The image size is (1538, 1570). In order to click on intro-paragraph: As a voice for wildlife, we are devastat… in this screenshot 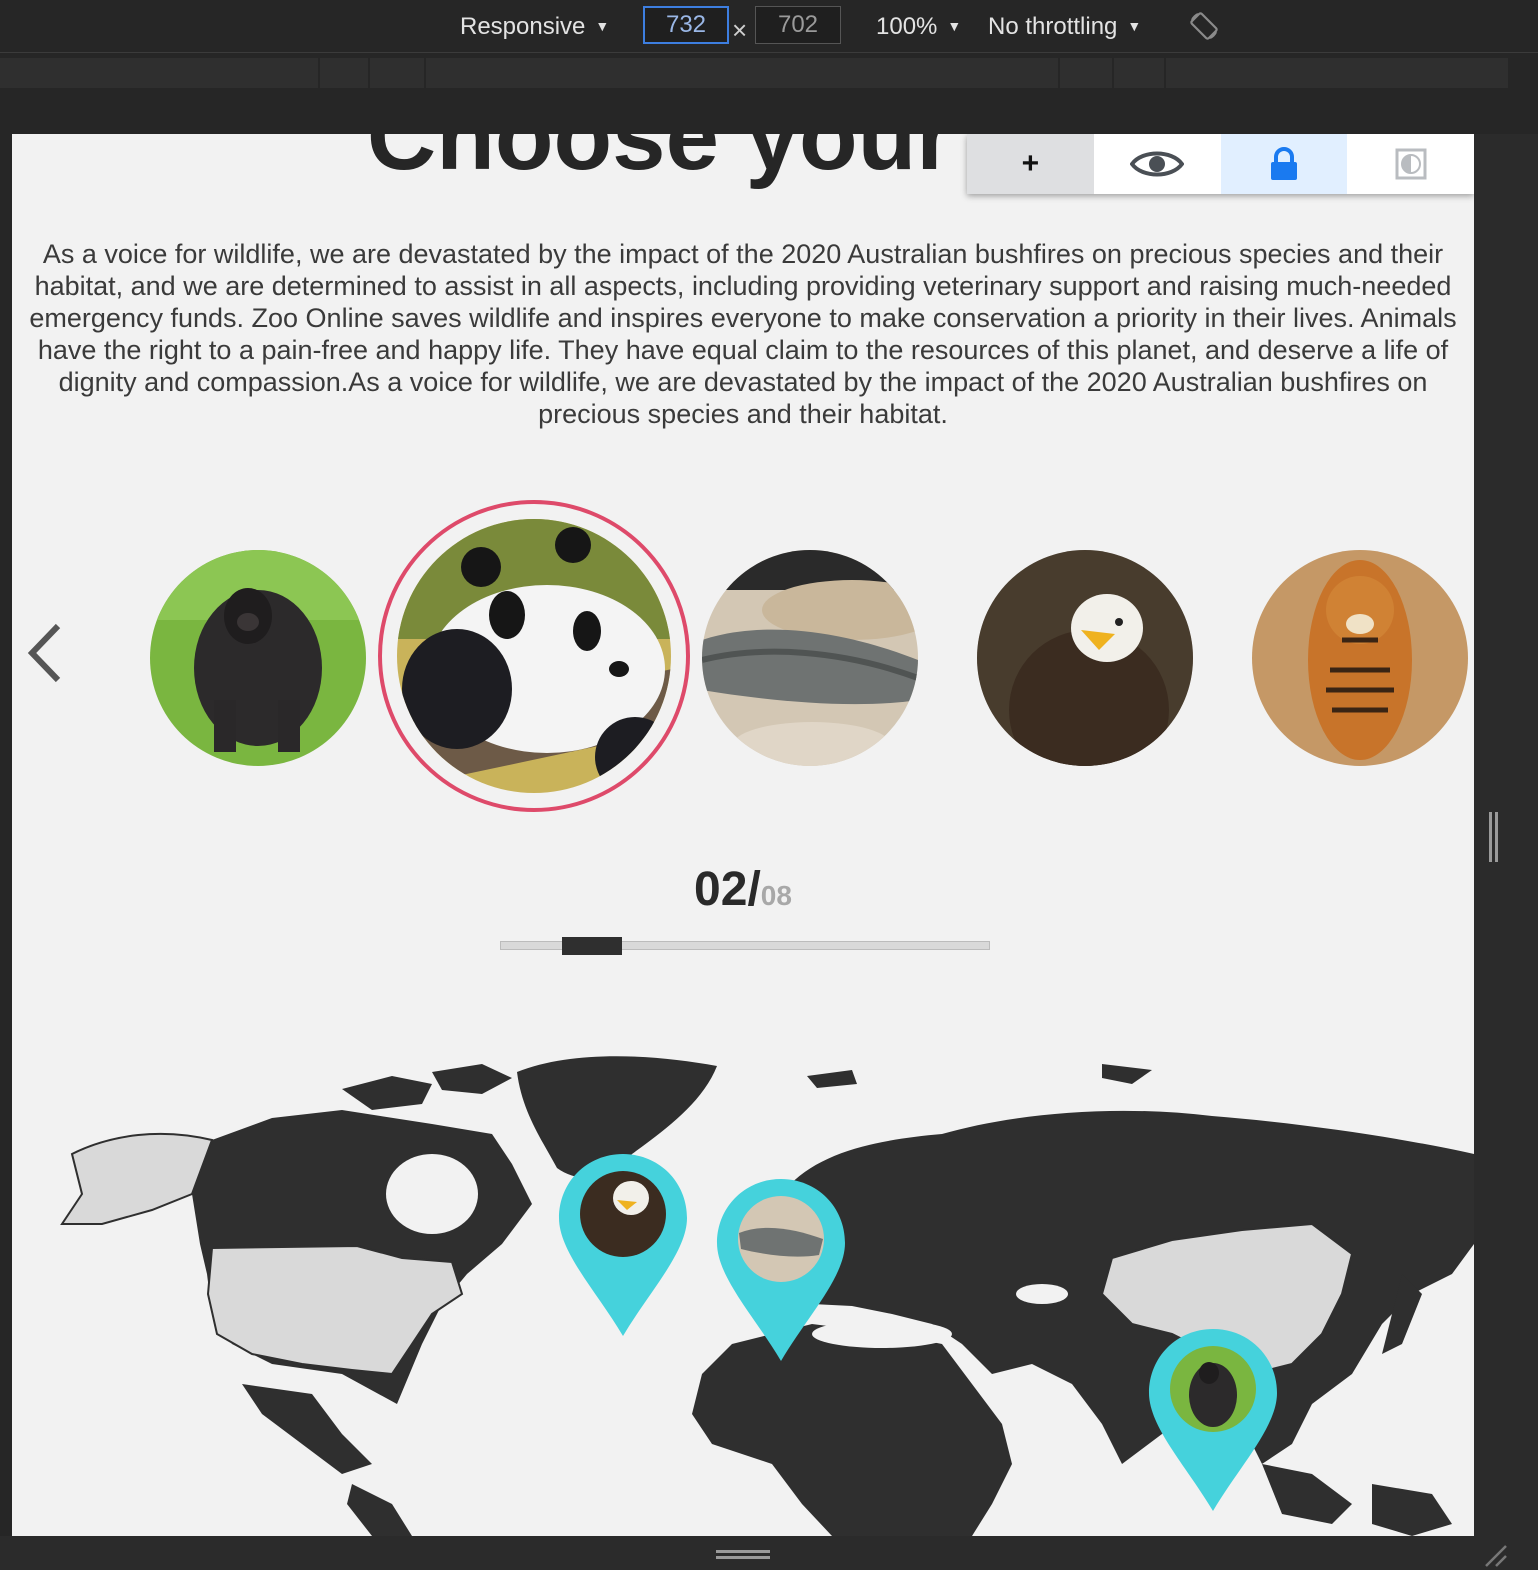, I will do `click(743, 334)`.